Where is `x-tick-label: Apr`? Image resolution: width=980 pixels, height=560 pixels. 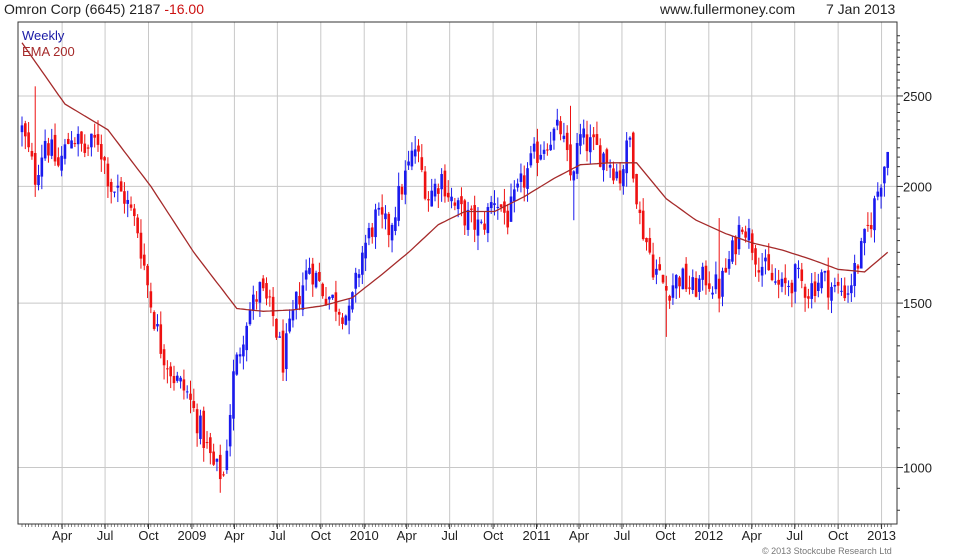
x-tick-label: Apr is located at coordinates (752, 535).